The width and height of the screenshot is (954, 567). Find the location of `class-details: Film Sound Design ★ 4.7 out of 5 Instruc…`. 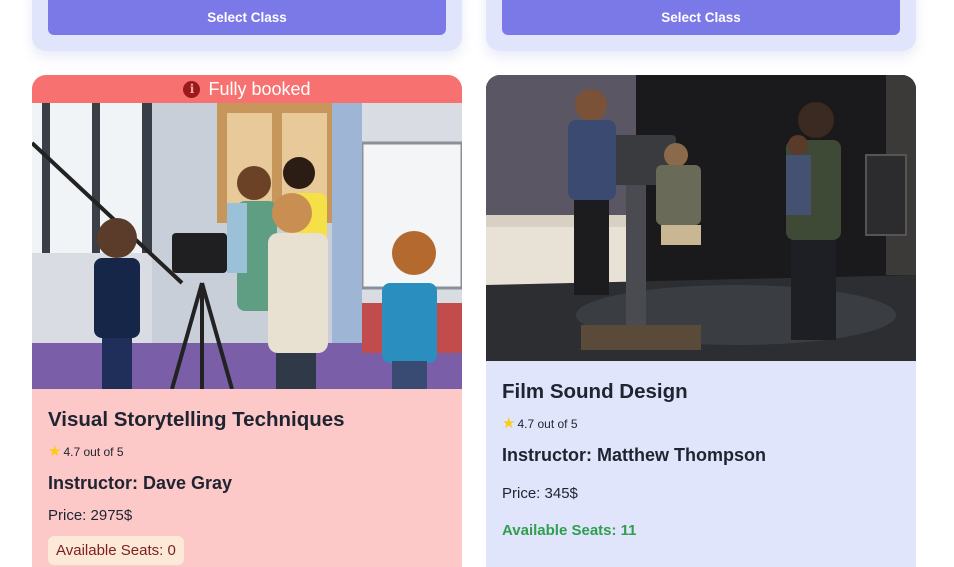

class-details: Film Sound Design ★ 4.7 out of 5 Instruc… is located at coordinates (701, 450).